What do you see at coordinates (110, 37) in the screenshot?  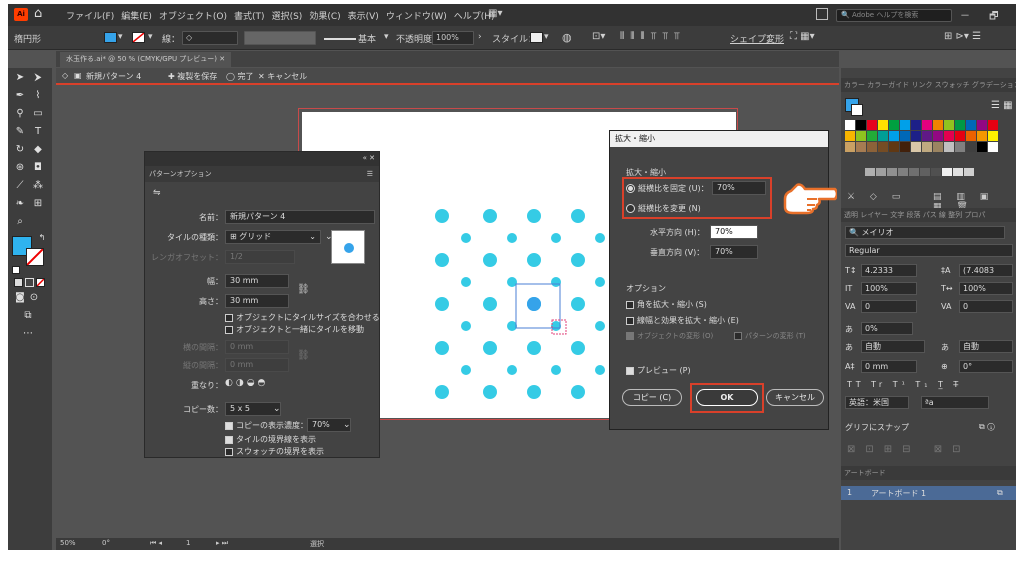 I see `fill-swatch` at bounding box center [110, 37].